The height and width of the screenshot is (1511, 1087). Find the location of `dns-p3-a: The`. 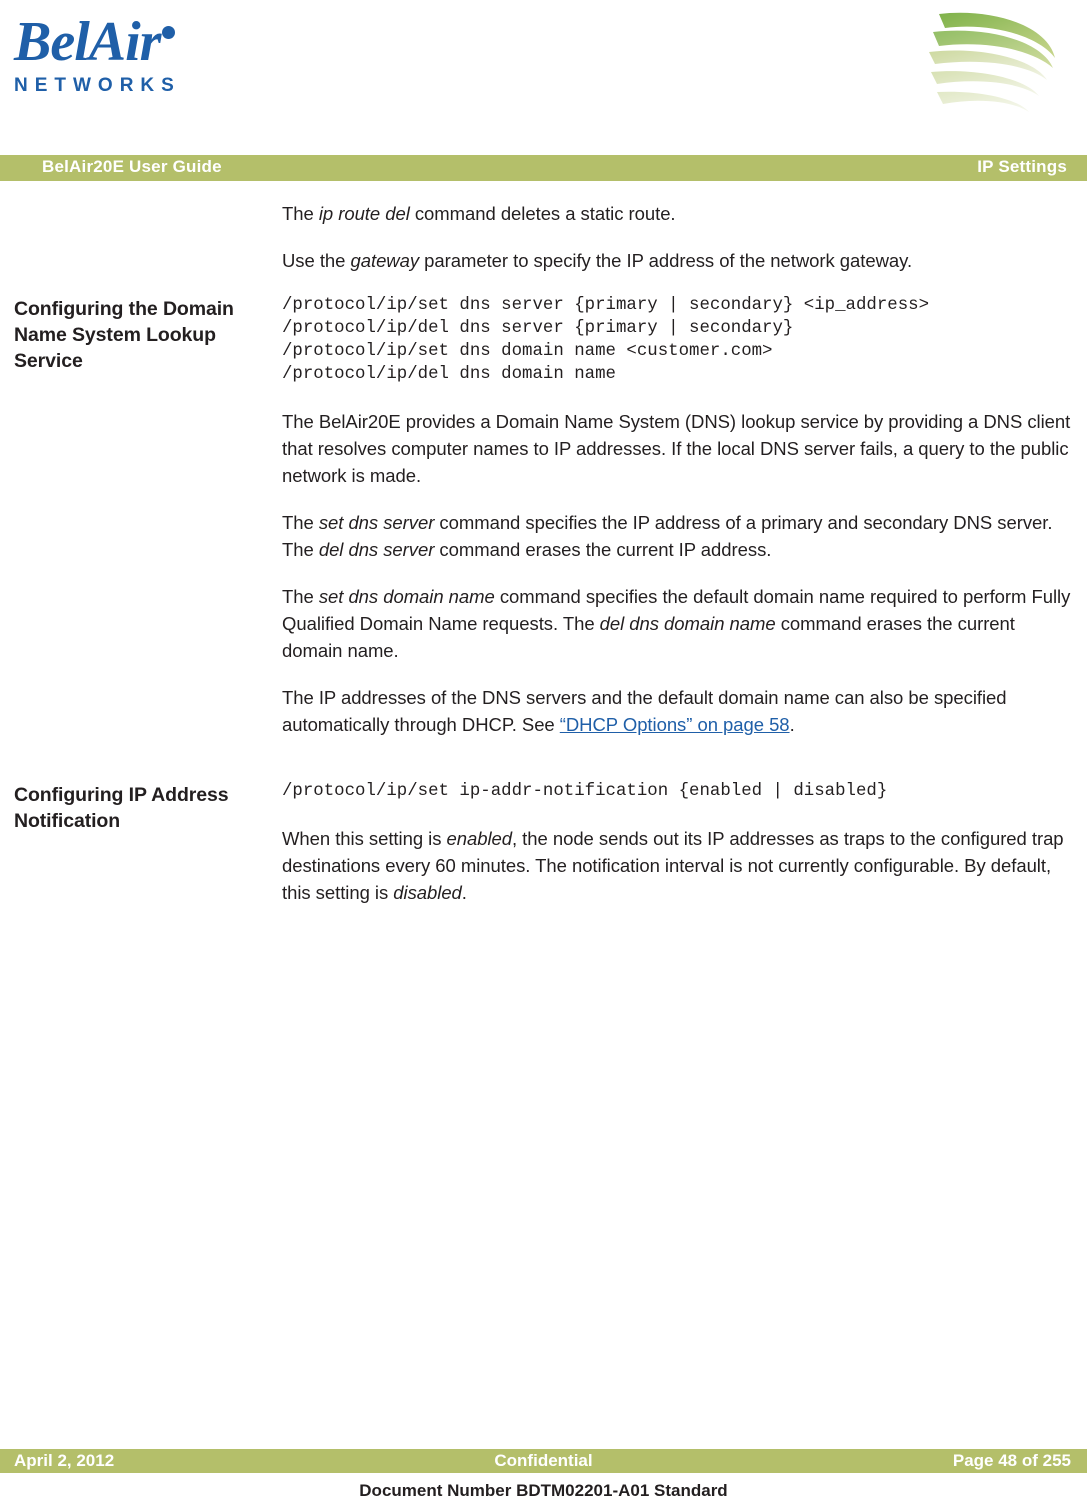

dns-p3-a: The is located at coordinates (300, 596).